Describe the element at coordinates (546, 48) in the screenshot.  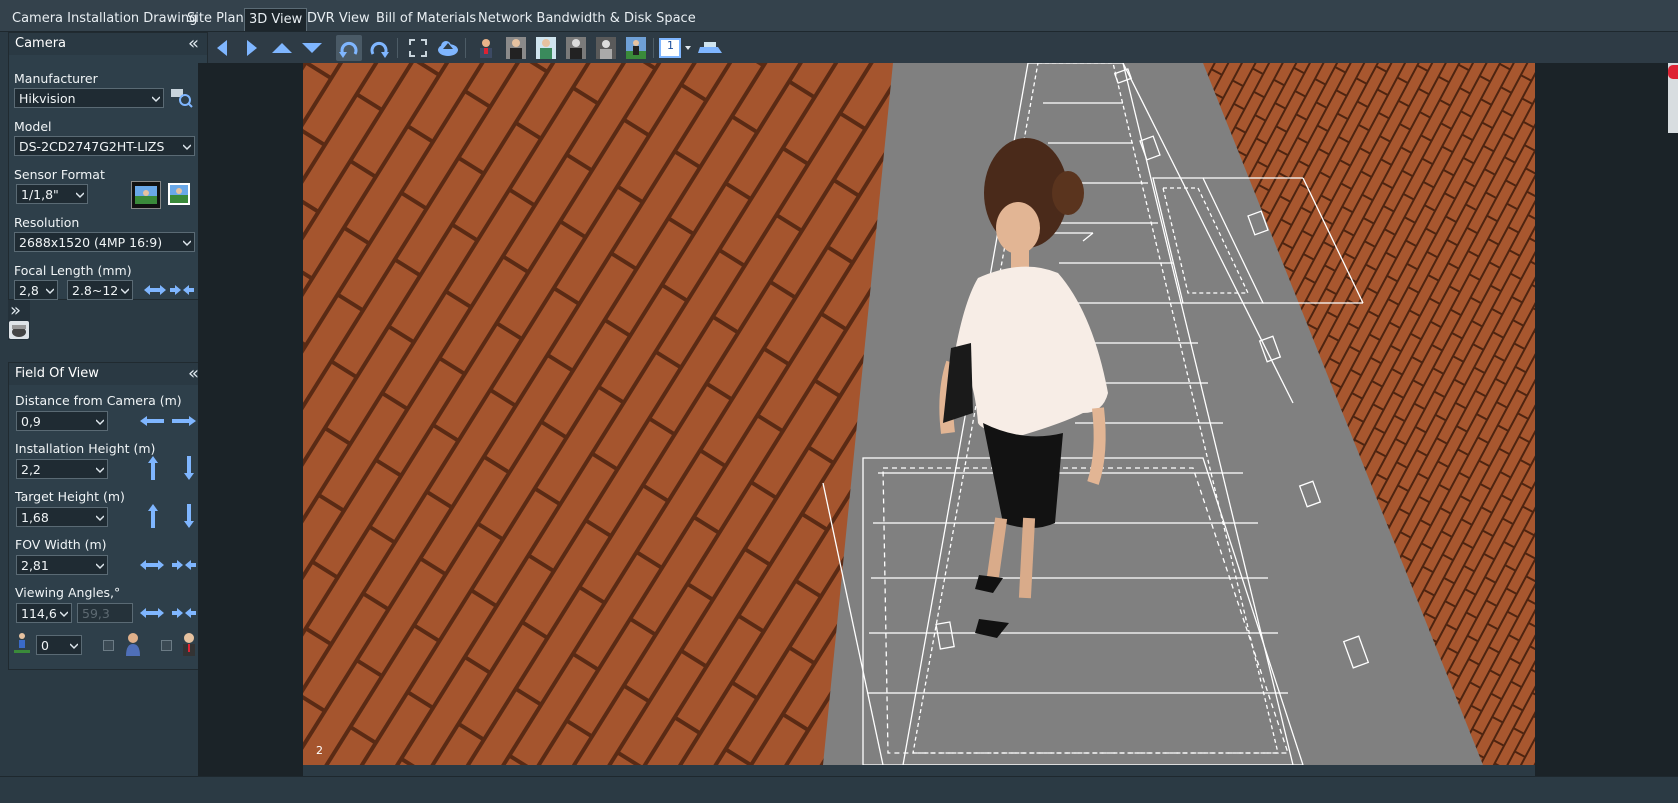
I see `person-3-icon` at that location.